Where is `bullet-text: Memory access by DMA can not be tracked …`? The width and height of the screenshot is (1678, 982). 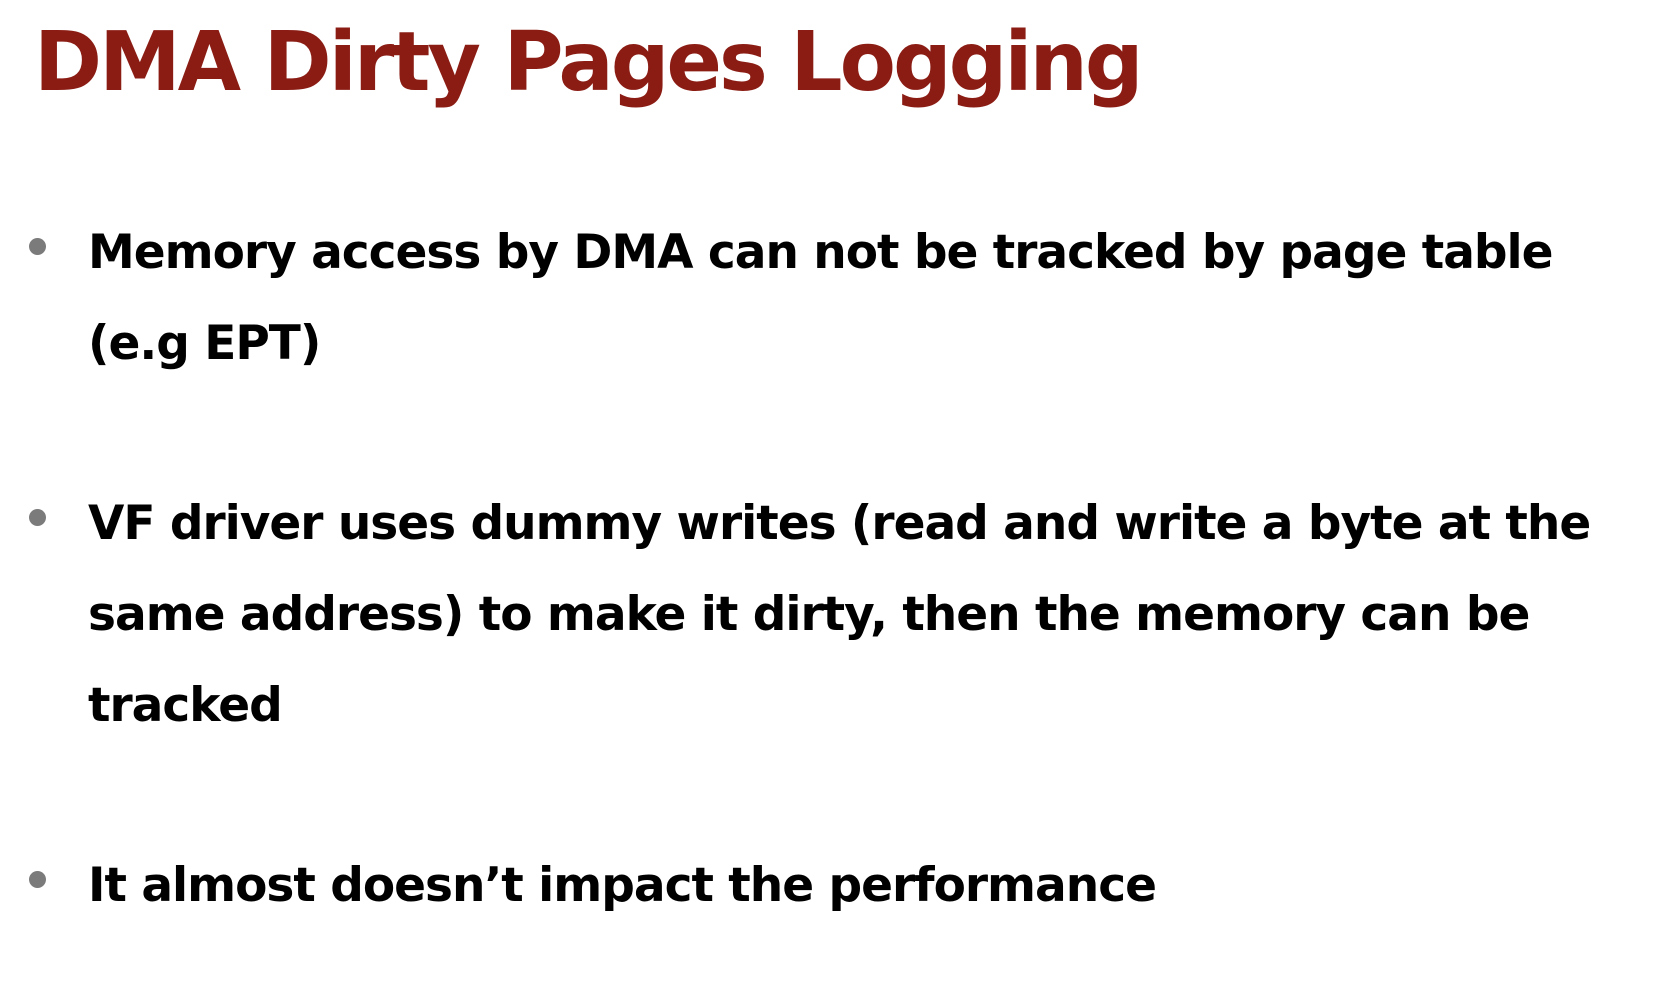
bullet-text: Memory access by DMA can not be tracked … is located at coordinates (821, 298).